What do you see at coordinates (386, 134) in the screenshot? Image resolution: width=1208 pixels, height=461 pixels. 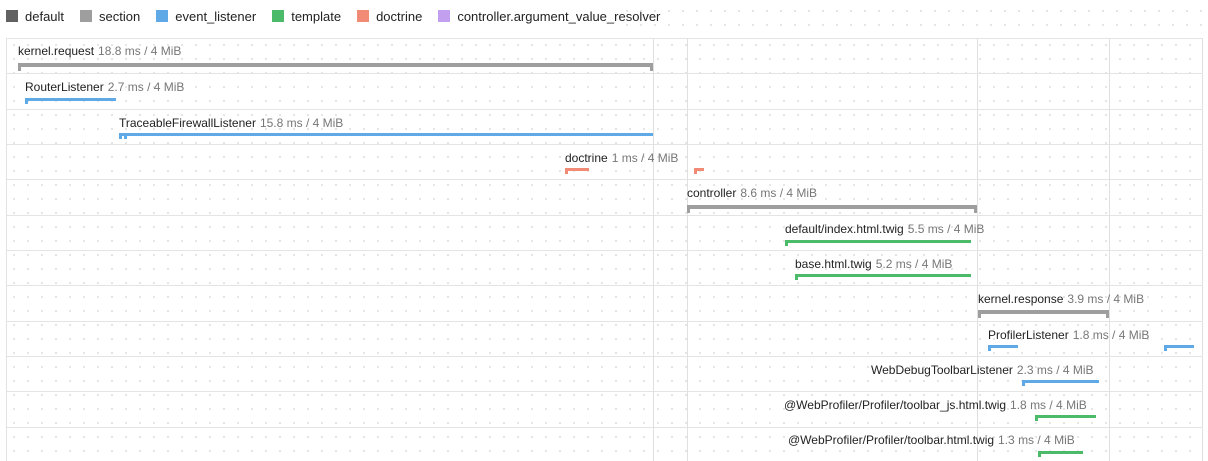 I see `event-bar-traceable-firewall-listener` at bounding box center [386, 134].